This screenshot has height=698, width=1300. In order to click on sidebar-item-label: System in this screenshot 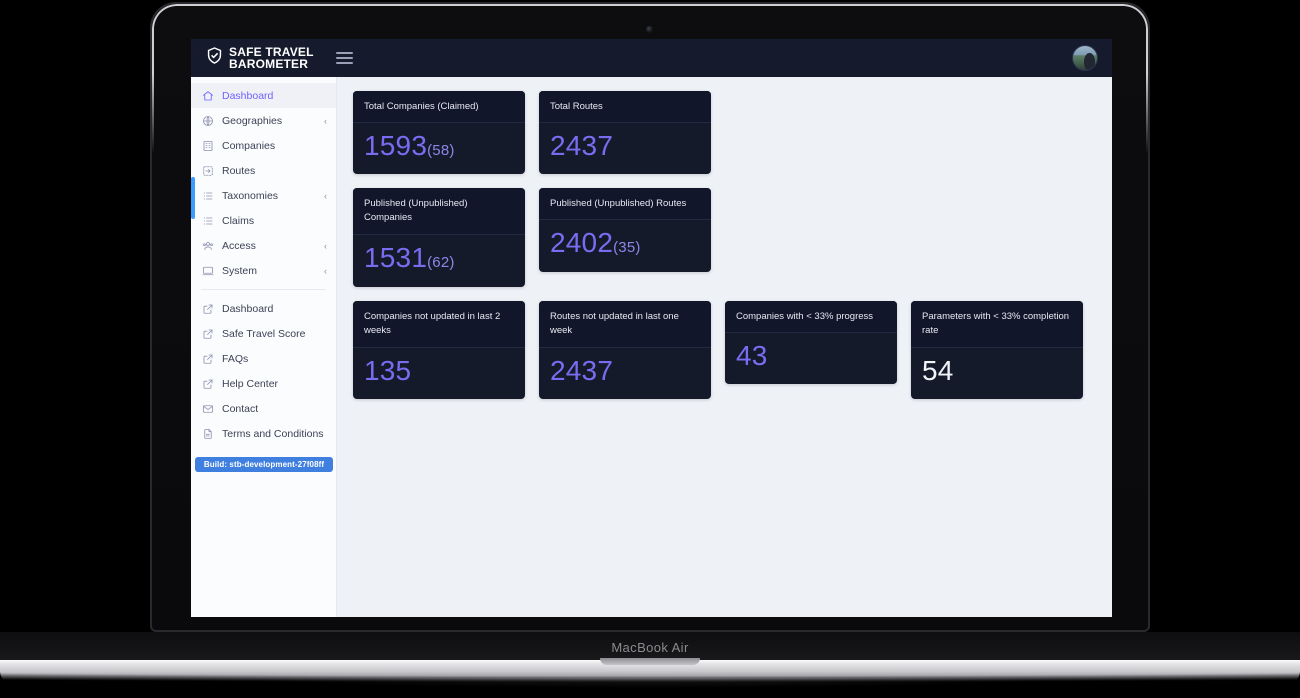, I will do `click(240, 270)`.